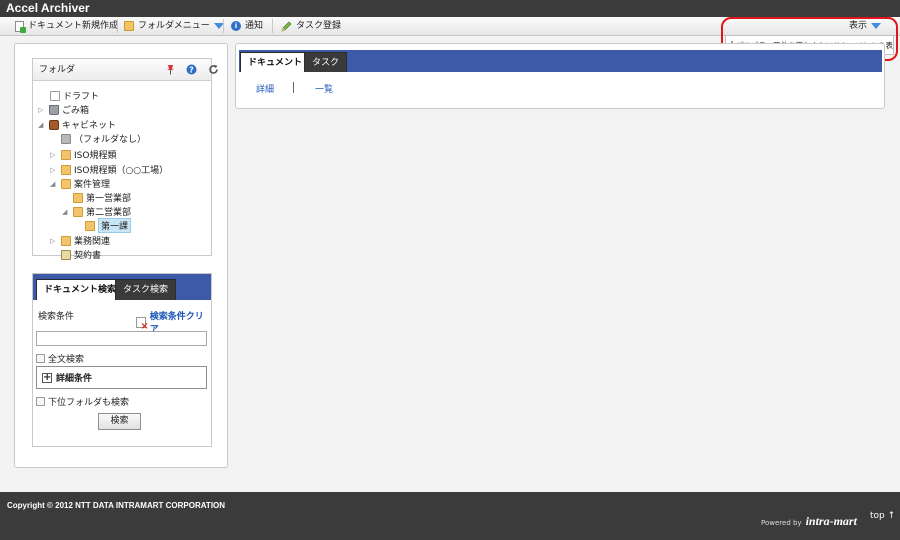 Image resolution: width=900 pixels, height=540 pixels. What do you see at coordinates (121, 338) in the screenshot?
I see `search-input` at bounding box center [121, 338].